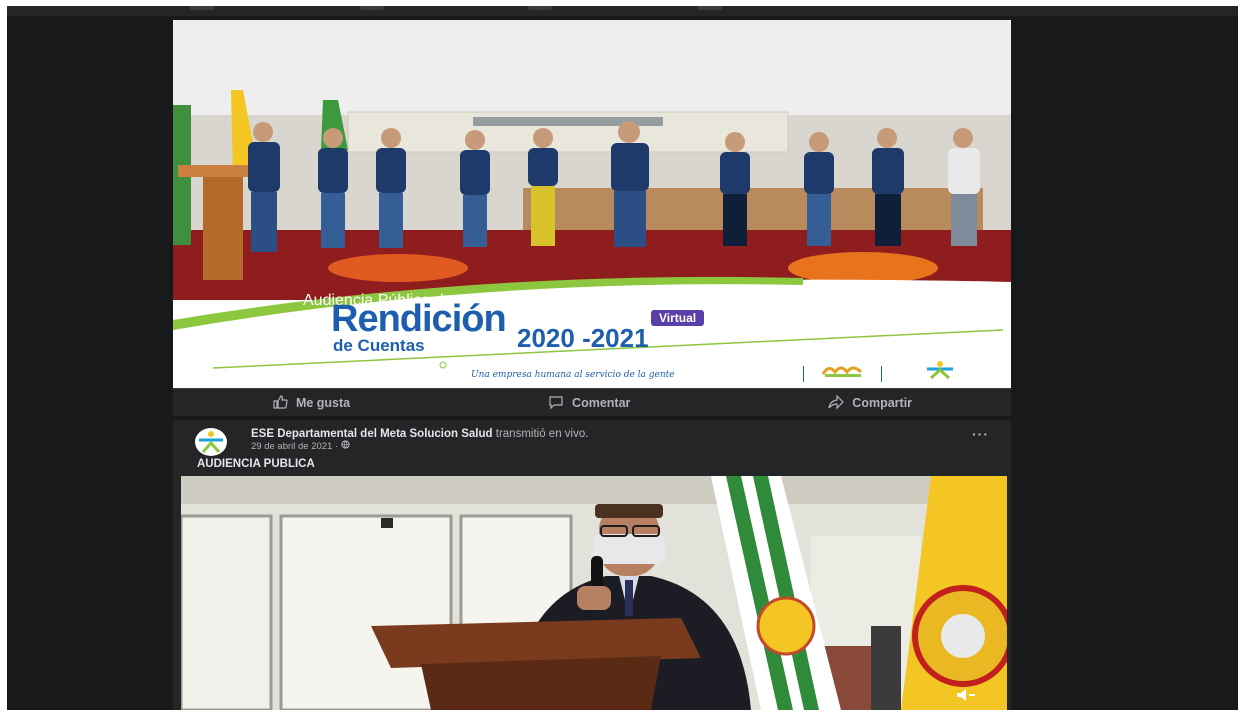  I want to click on ceiling, so click(594, 490).